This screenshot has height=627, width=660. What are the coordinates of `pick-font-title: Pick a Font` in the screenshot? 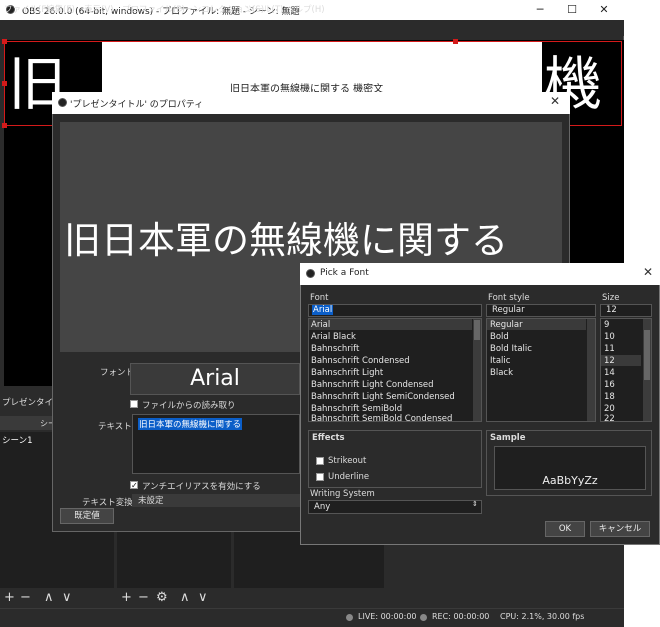 It's located at (344, 273).